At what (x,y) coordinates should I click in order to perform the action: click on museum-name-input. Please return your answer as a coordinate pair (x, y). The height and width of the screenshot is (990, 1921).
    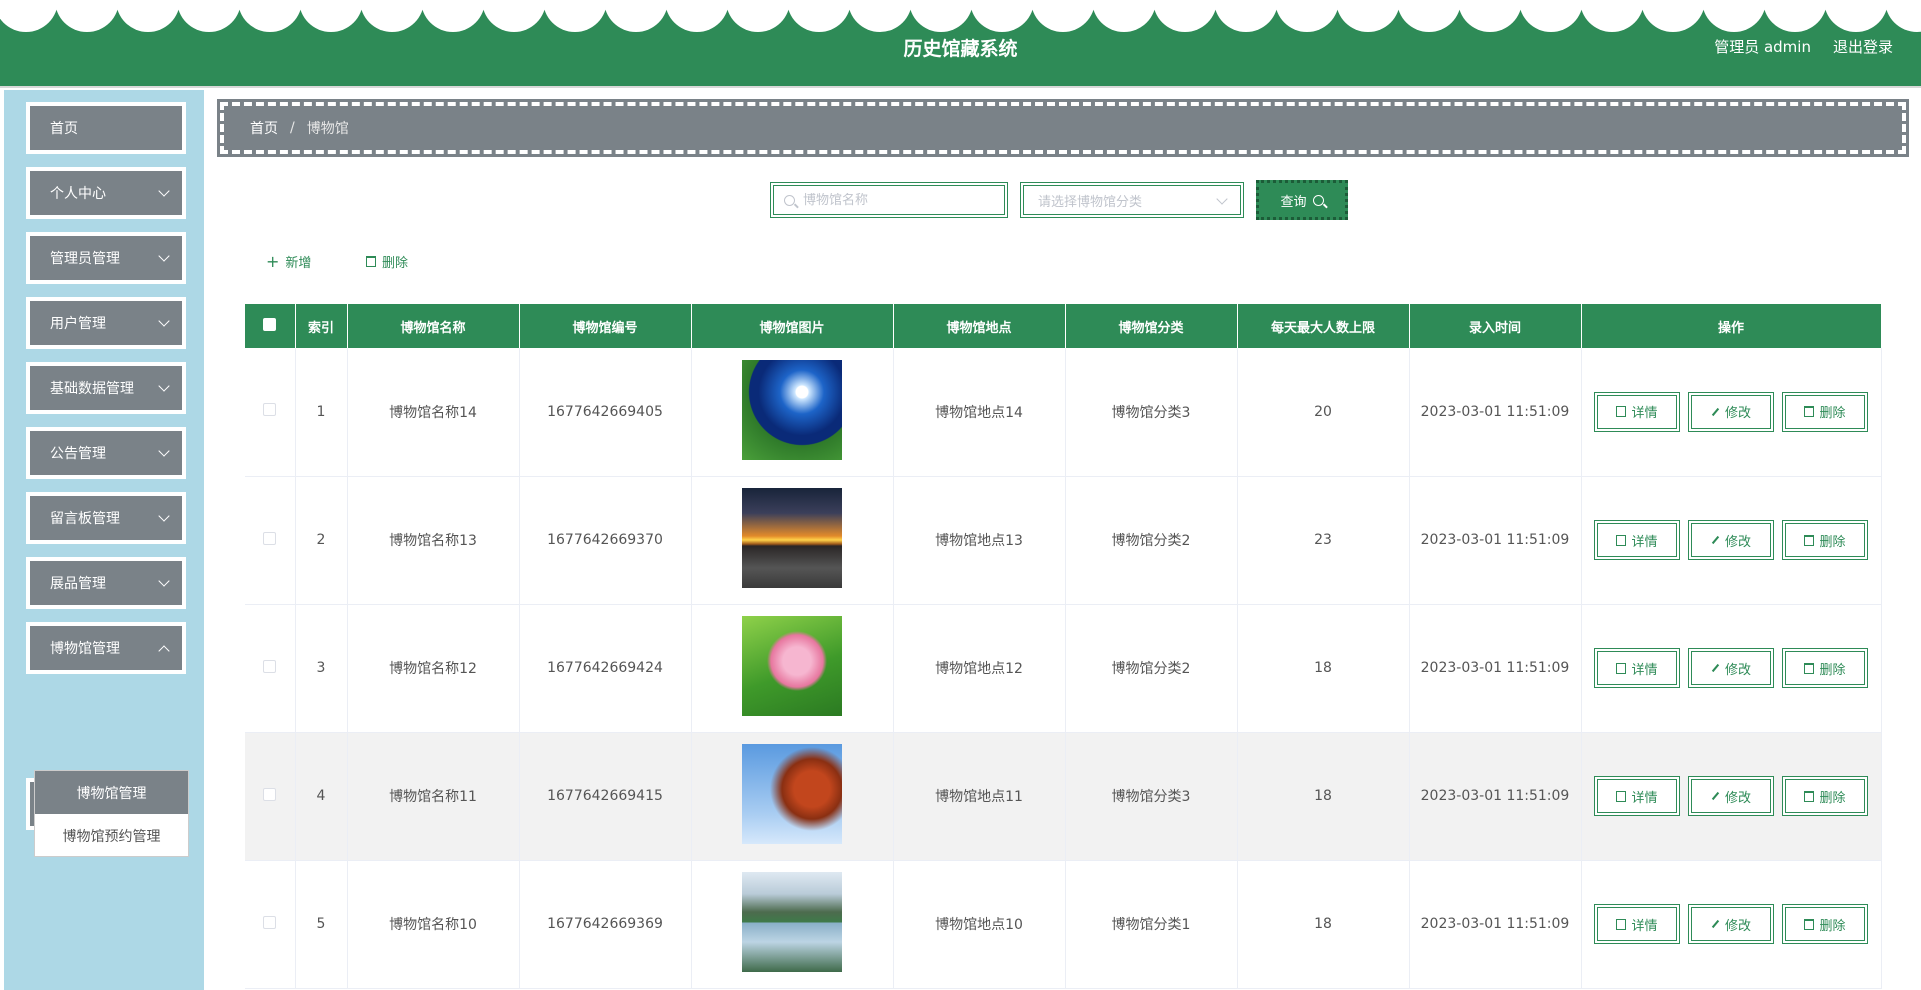
    Looking at the image, I should click on (893, 200).